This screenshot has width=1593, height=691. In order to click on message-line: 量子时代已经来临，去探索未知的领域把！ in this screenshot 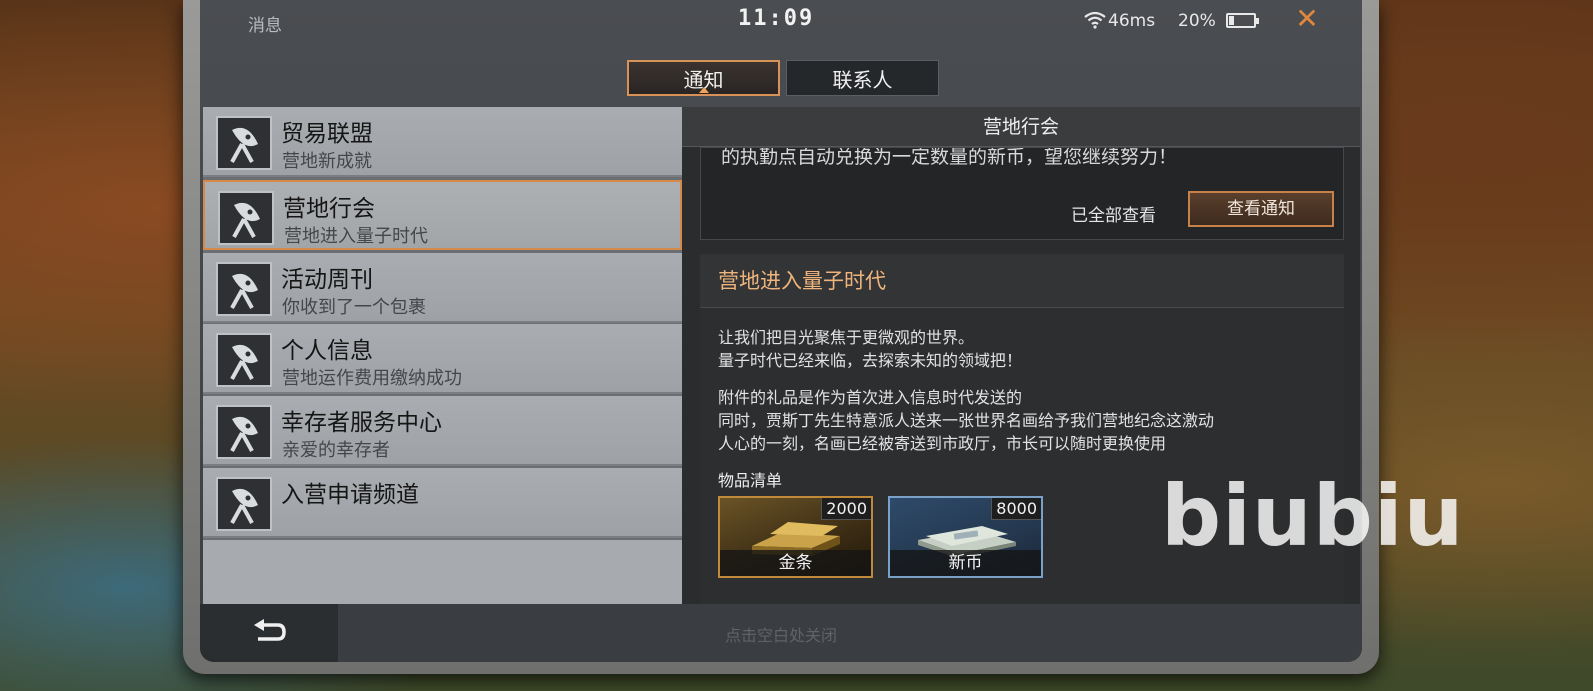, I will do `click(870, 360)`.